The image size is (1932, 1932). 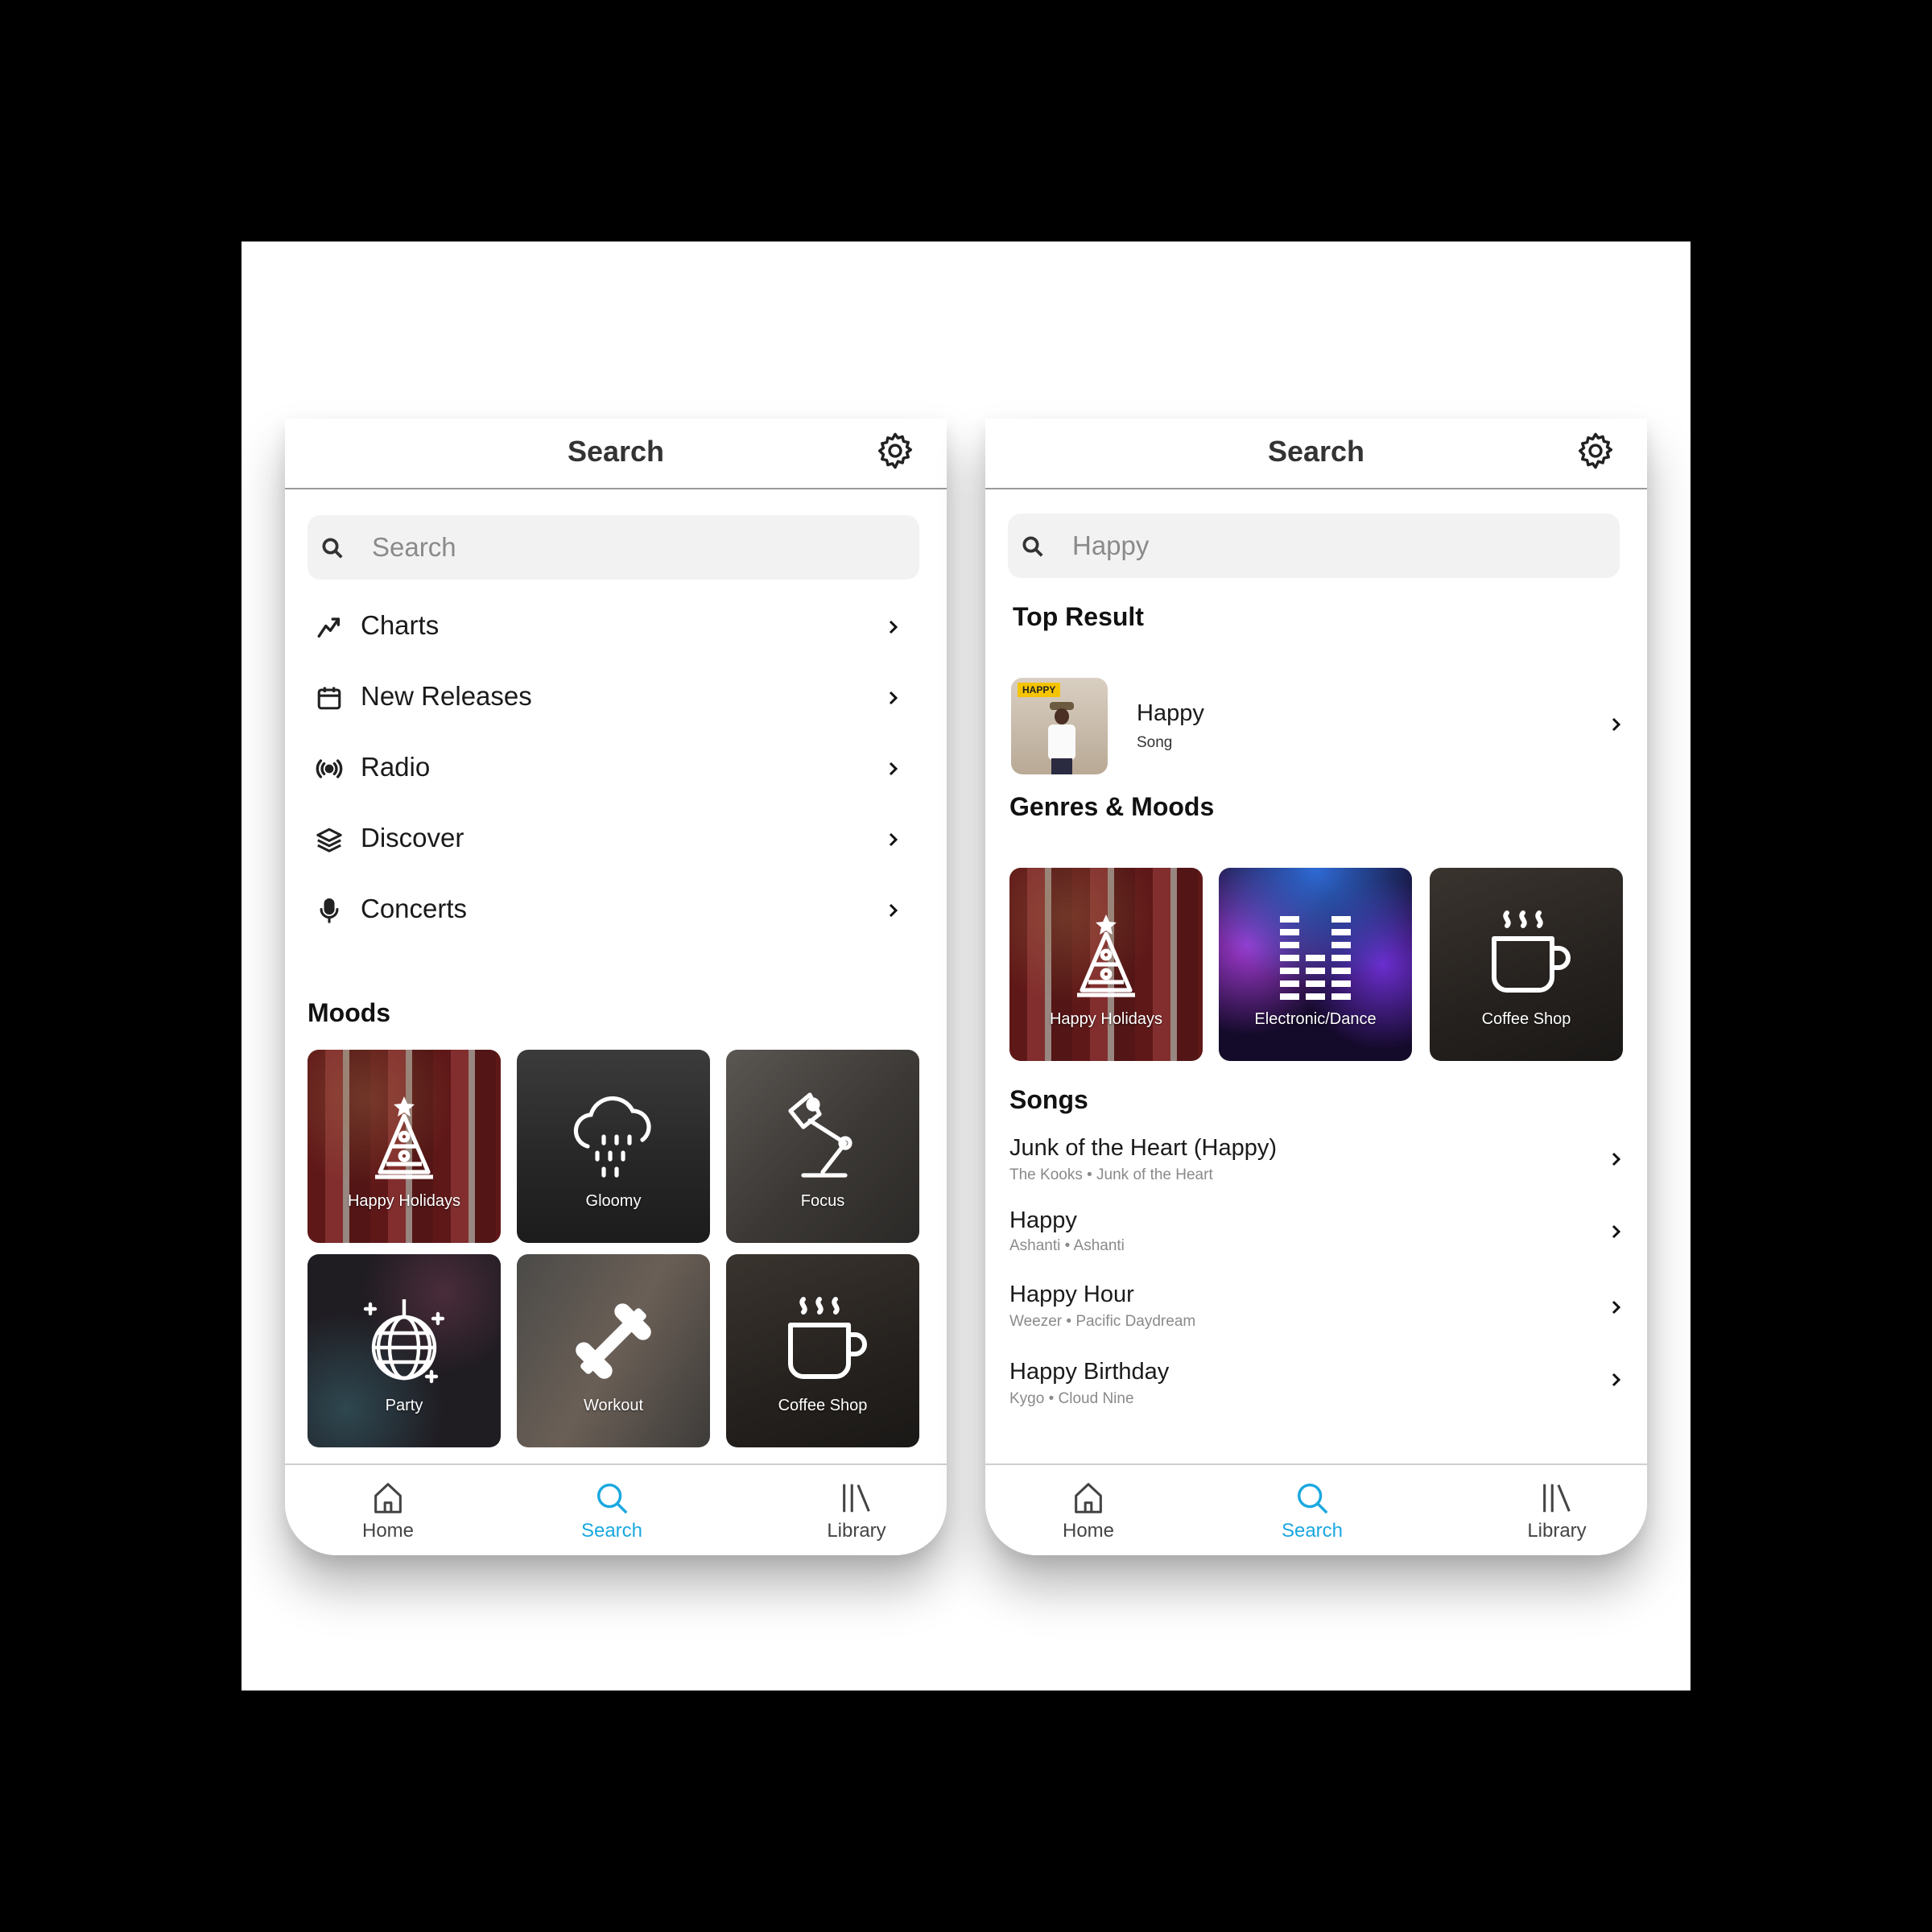 What do you see at coordinates (1112, 806) in the screenshot?
I see `genres-moods-heading: Genres & Moods` at bounding box center [1112, 806].